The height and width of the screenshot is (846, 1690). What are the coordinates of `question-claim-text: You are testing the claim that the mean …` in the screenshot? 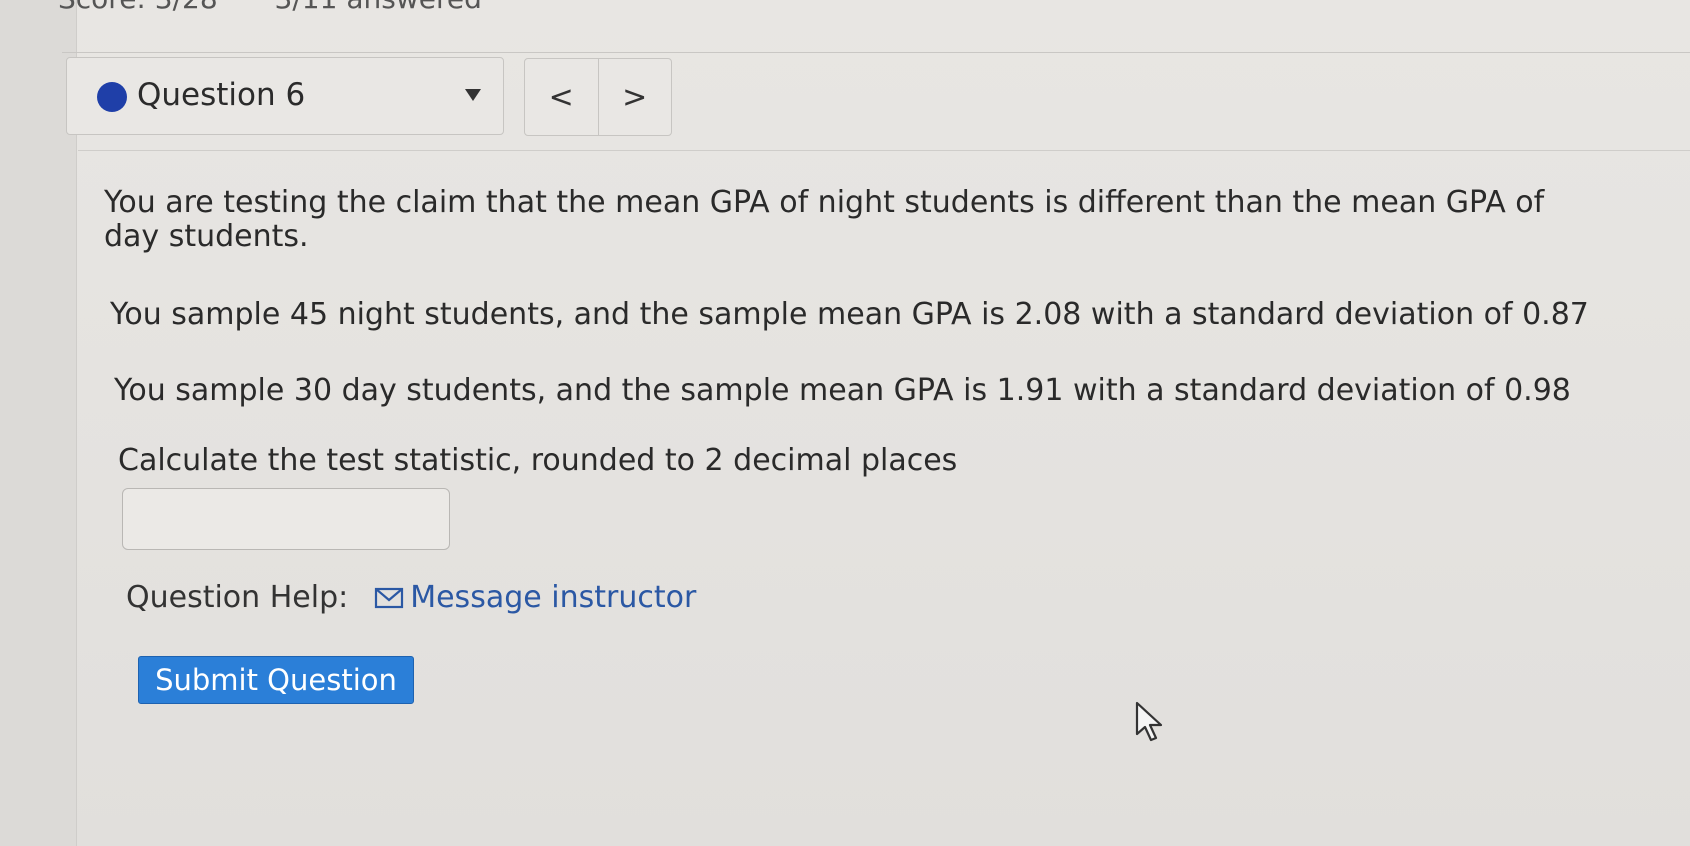 It's located at (824, 219).